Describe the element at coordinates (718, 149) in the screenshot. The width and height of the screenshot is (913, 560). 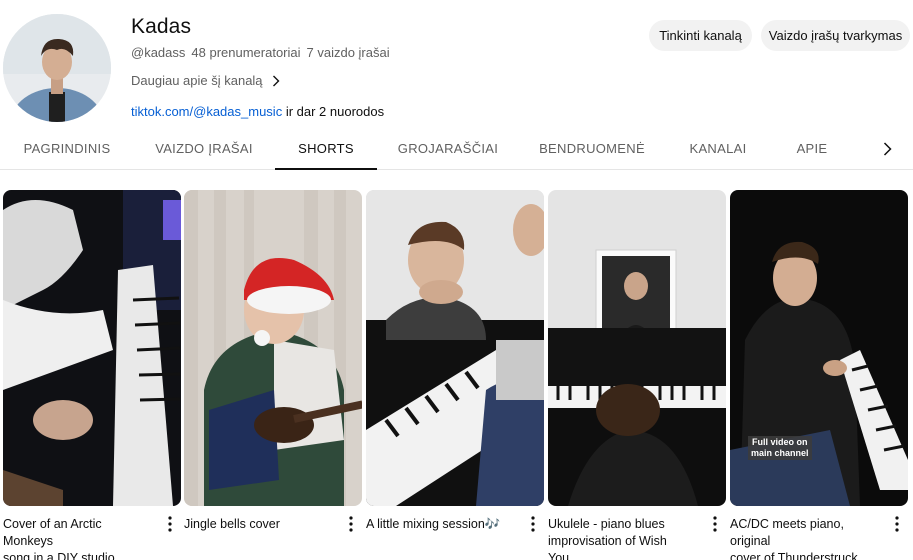
I see `tab-channels: KANALAI` at that location.